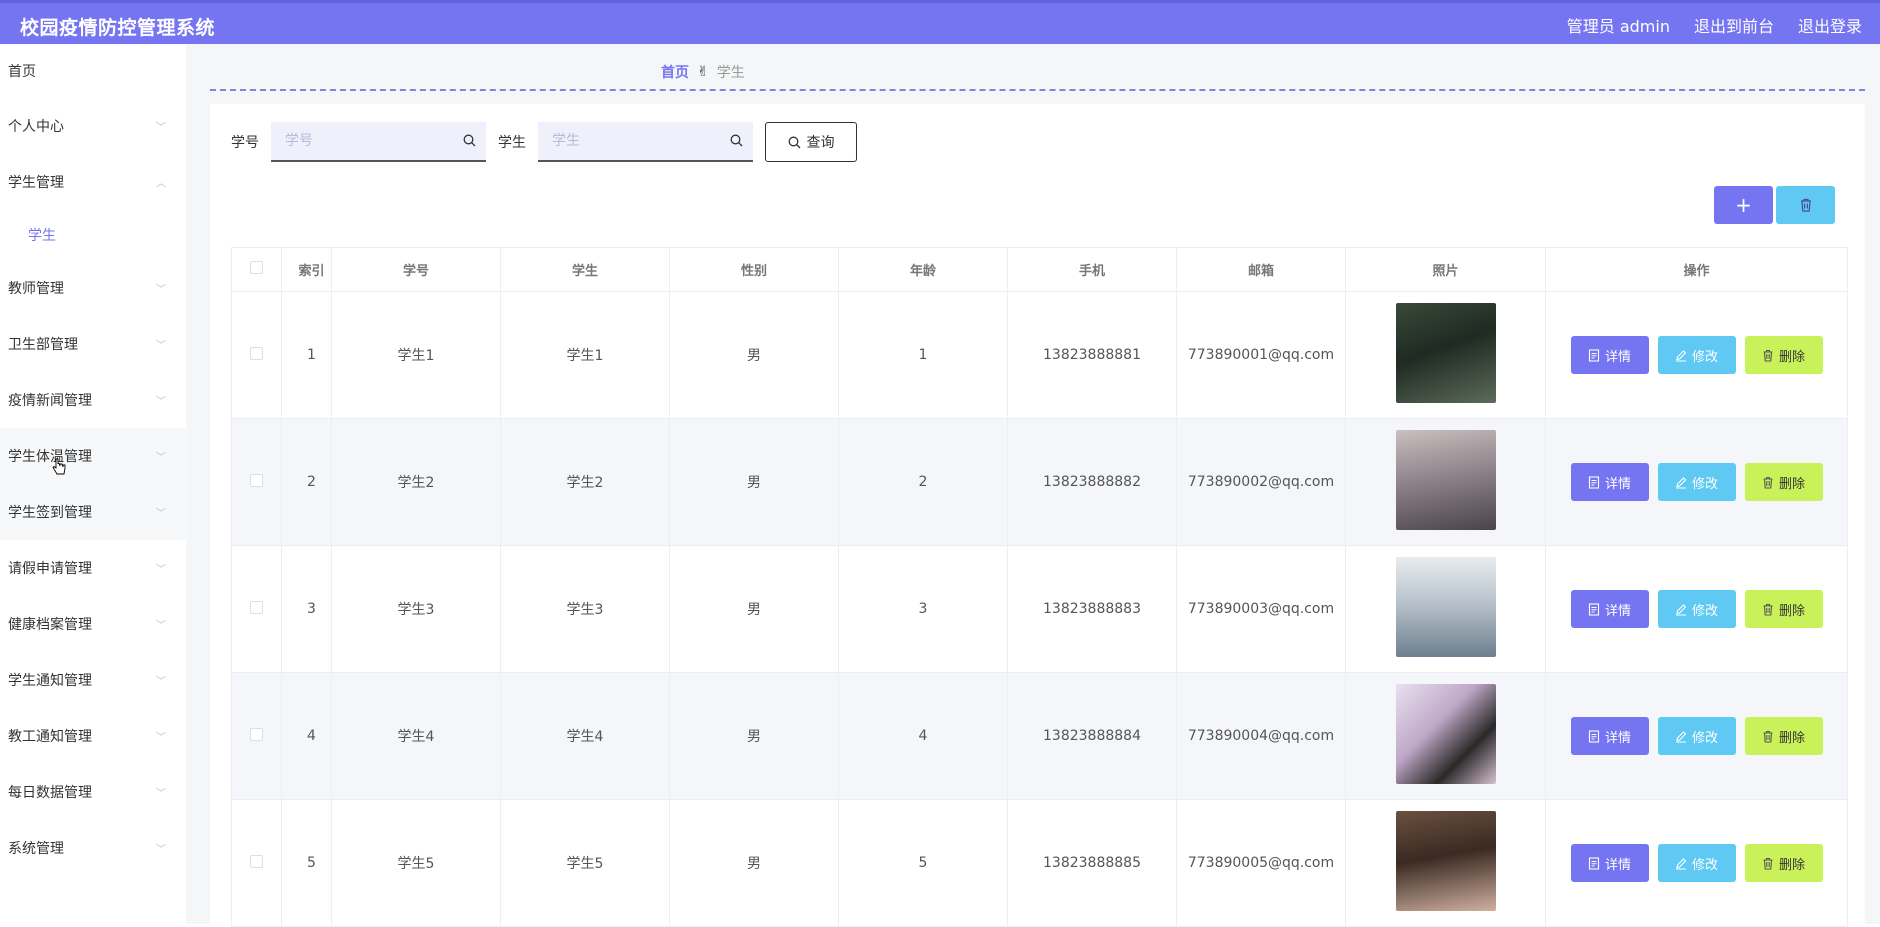 The height and width of the screenshot is (927, 1880). Describe the element at coordinates (22, 72) in the screenshot. I see `sidebar-item-label: 首页` at that location.